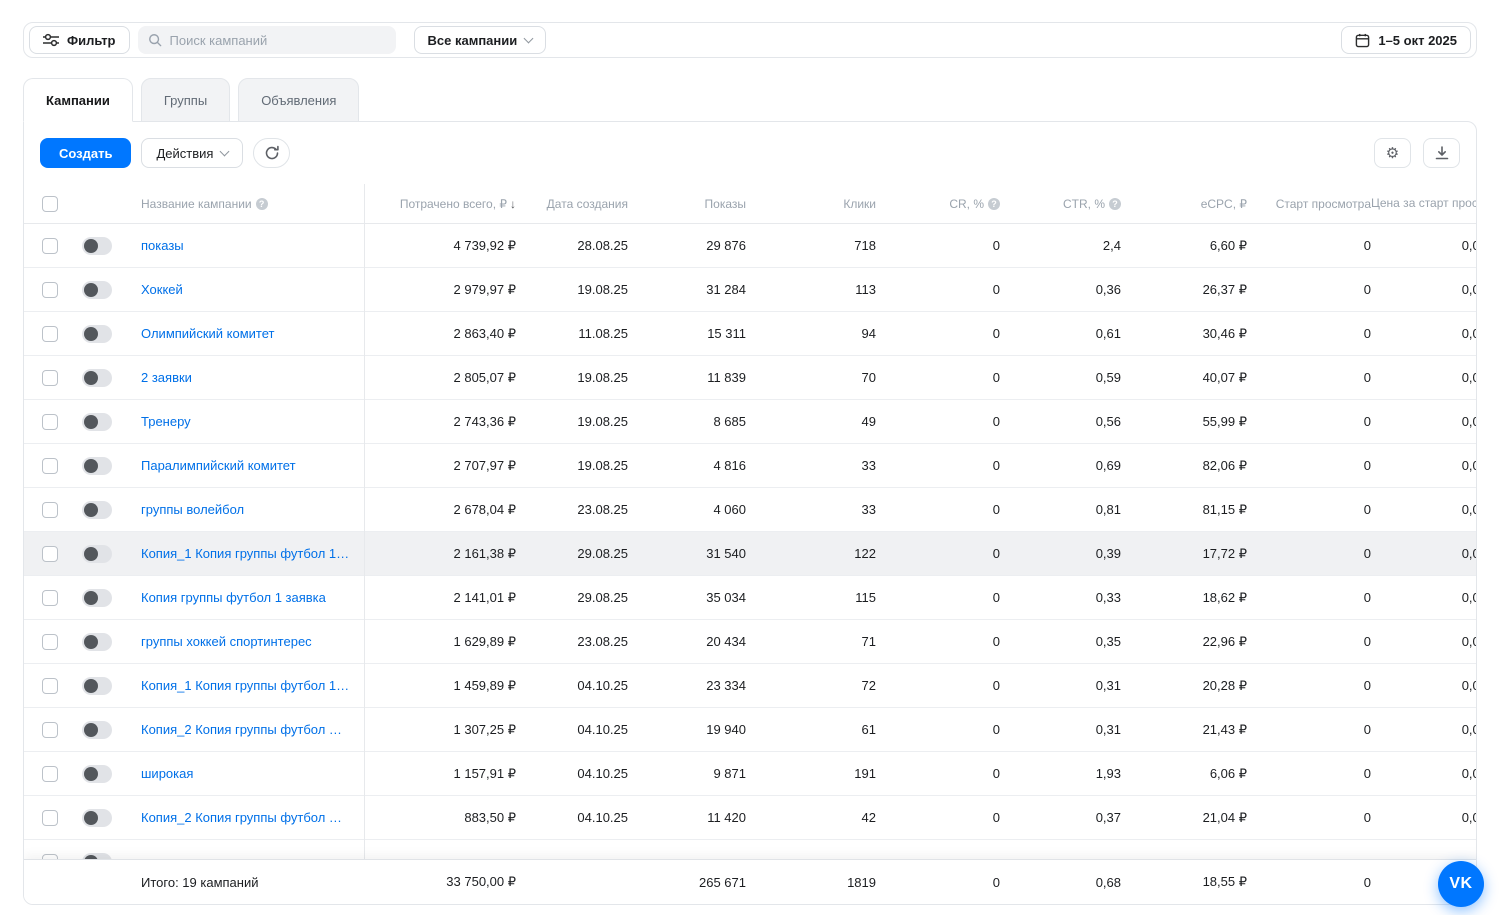 The width and height of the screenshot is (1500, 915). Describe the element at coordinates (1108, 641) in the screenshot. I see `cell-ctr: 0,35` at that location.